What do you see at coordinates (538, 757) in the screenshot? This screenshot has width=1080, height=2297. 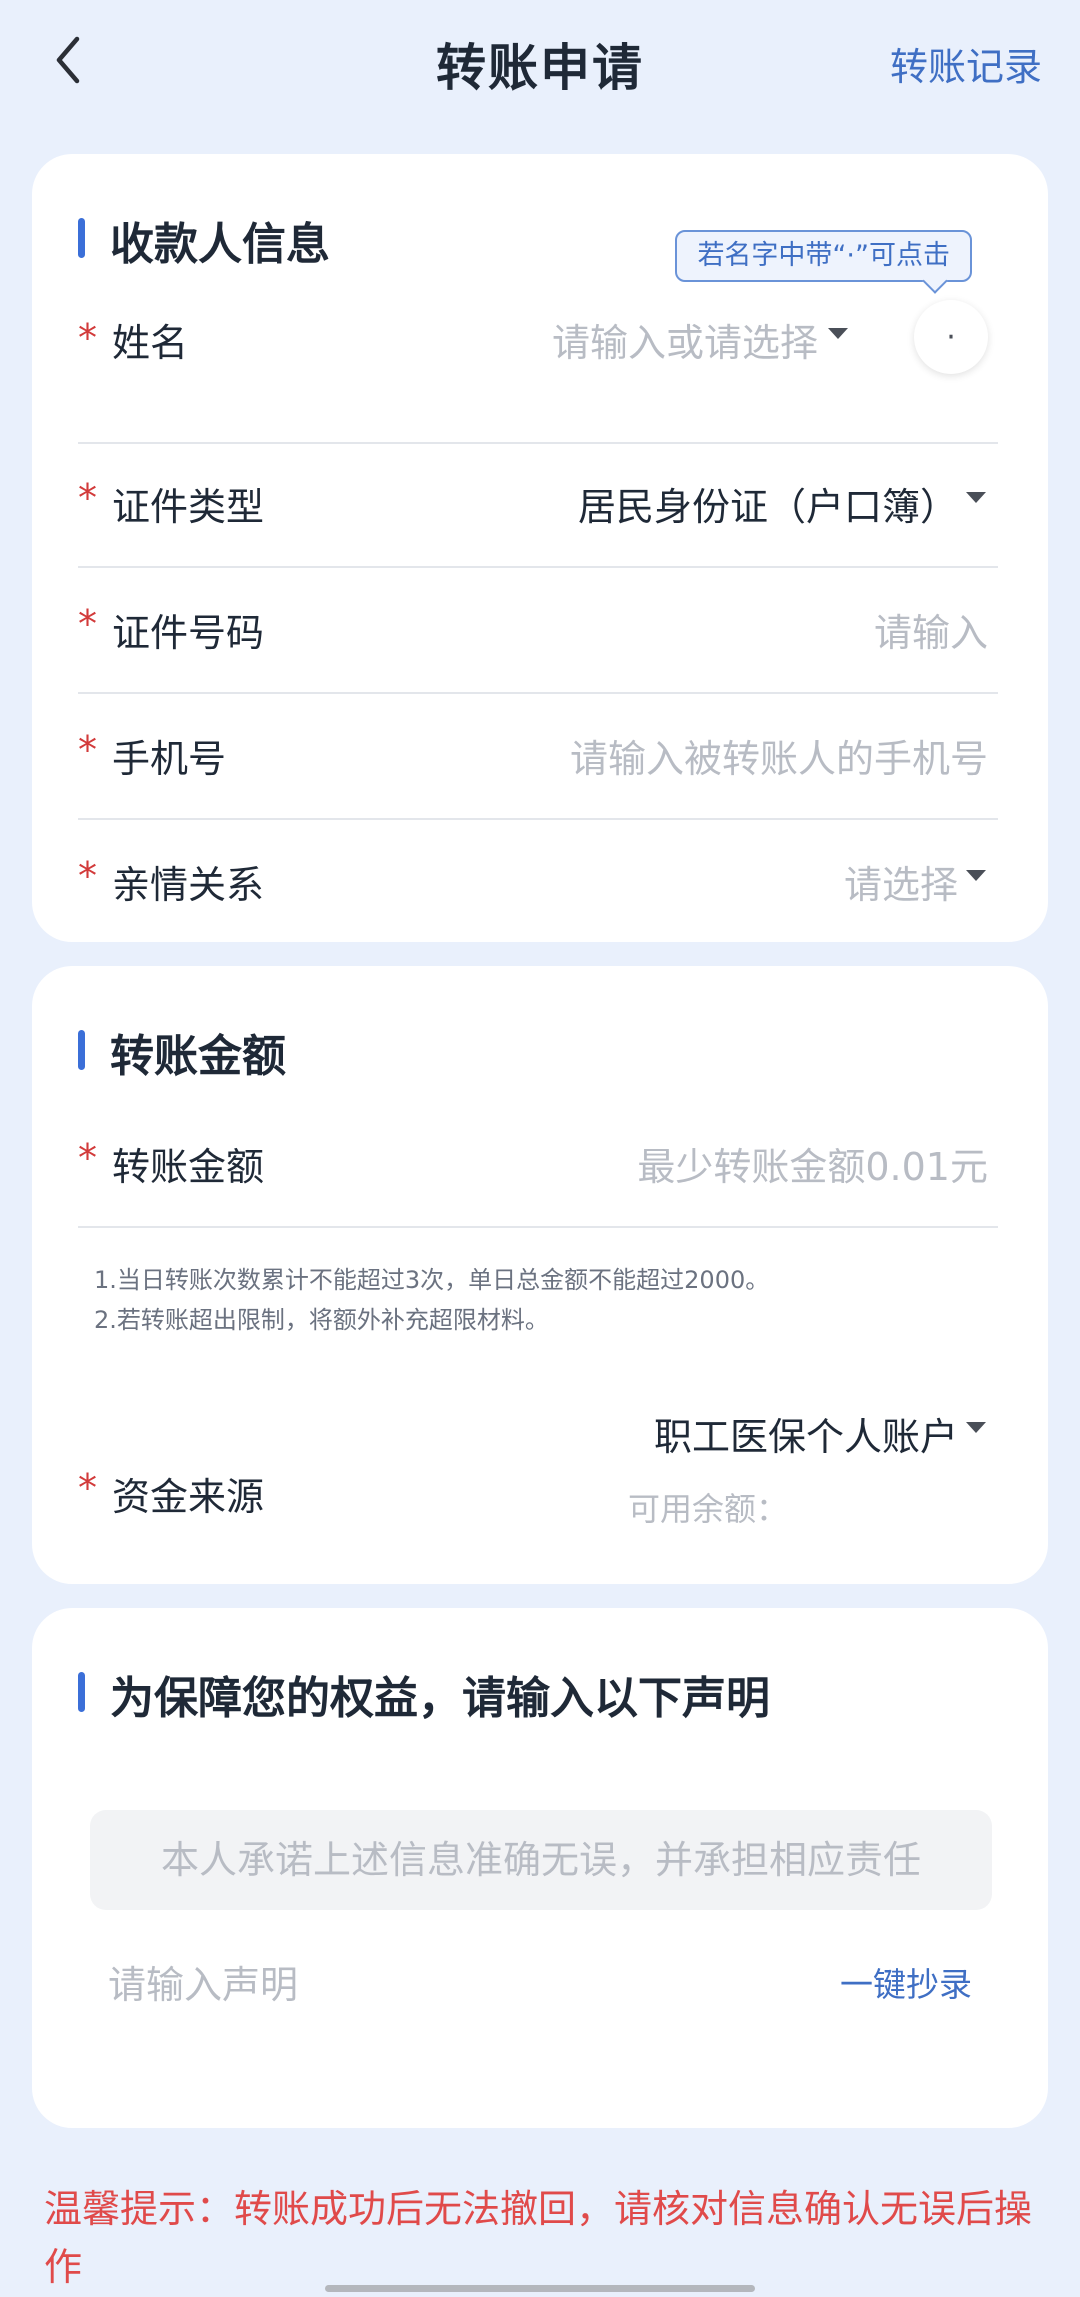 I see `phone-field: * 手机号 请输入被转账人的手机号` at bounding box center [538, 757].